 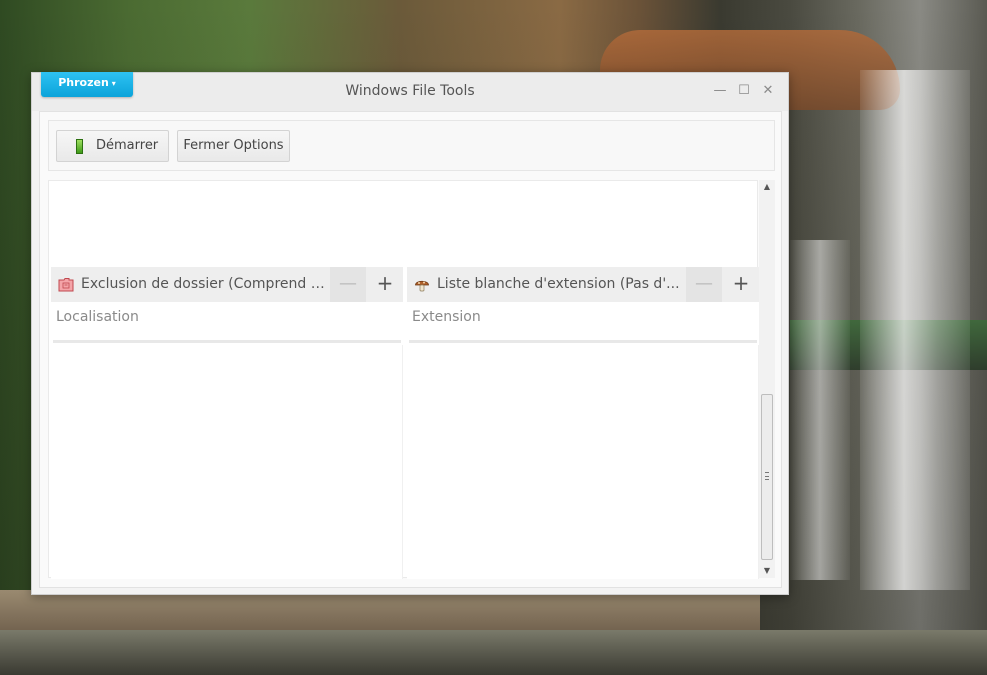 What do you see at coordinates (820, 410) in the screenshot?
I see `wallpaper-waterfall-small` at bounding box center [820, 410].